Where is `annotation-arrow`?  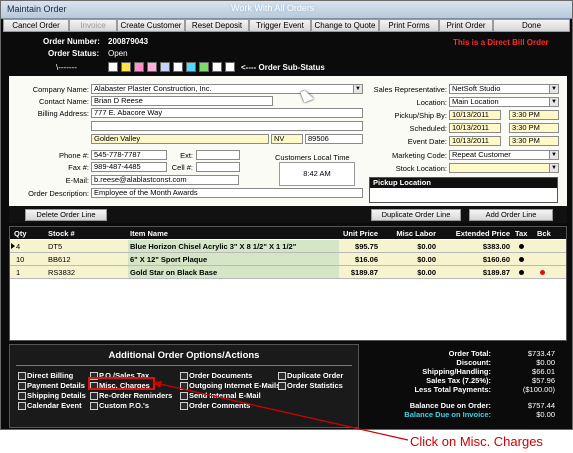
annotation-arrow is located at coordinates (280, 411).